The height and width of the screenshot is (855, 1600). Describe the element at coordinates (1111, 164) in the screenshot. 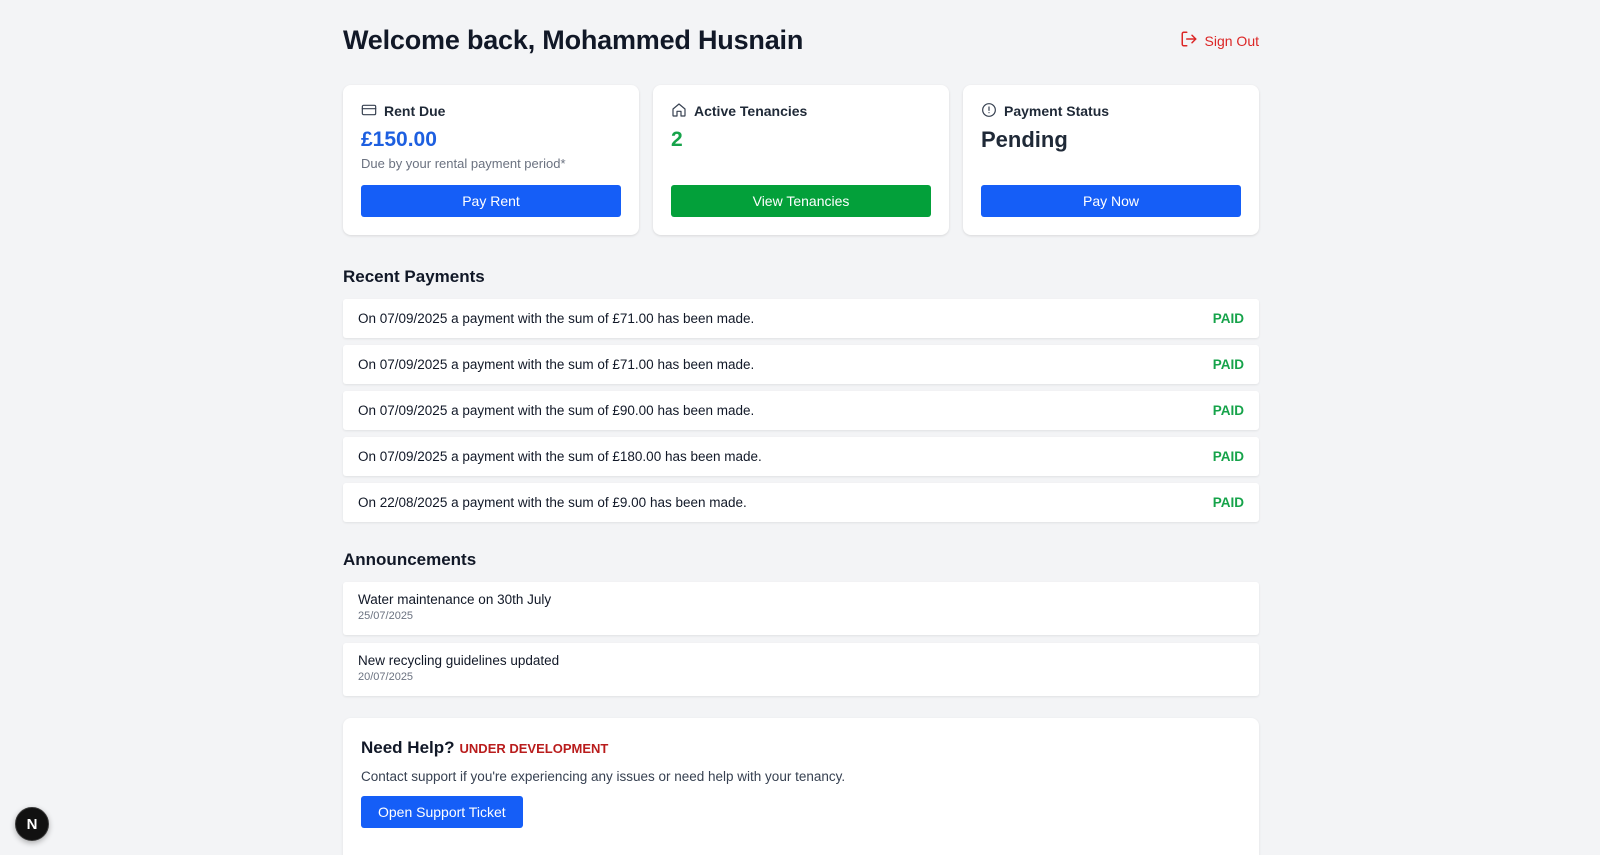

I see `payment-status-spacer` at that location.